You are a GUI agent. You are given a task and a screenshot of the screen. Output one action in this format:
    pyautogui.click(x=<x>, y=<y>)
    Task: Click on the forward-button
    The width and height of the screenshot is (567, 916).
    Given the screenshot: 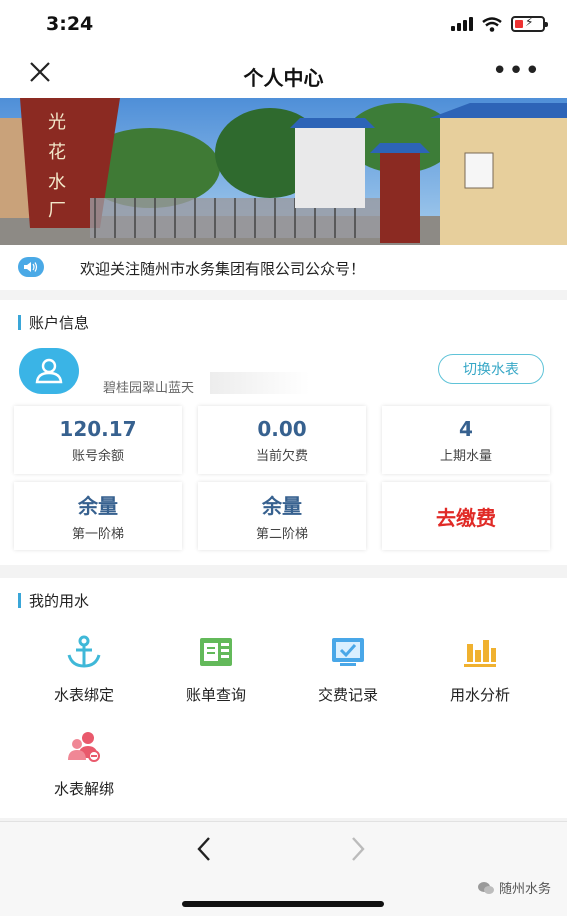 What is the action you would take?
    pyautogui.click(x=358, y=852)
    